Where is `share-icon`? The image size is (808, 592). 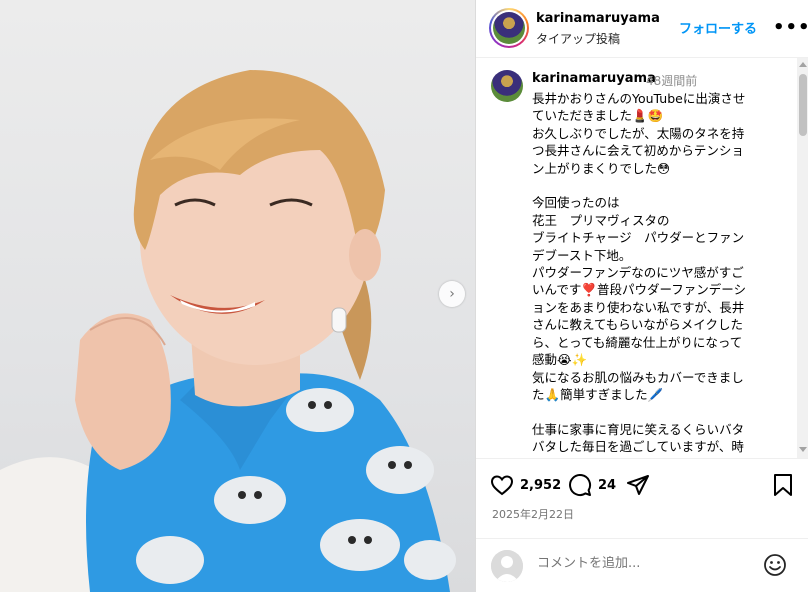
share-icon is located at coordinates (638, 485).